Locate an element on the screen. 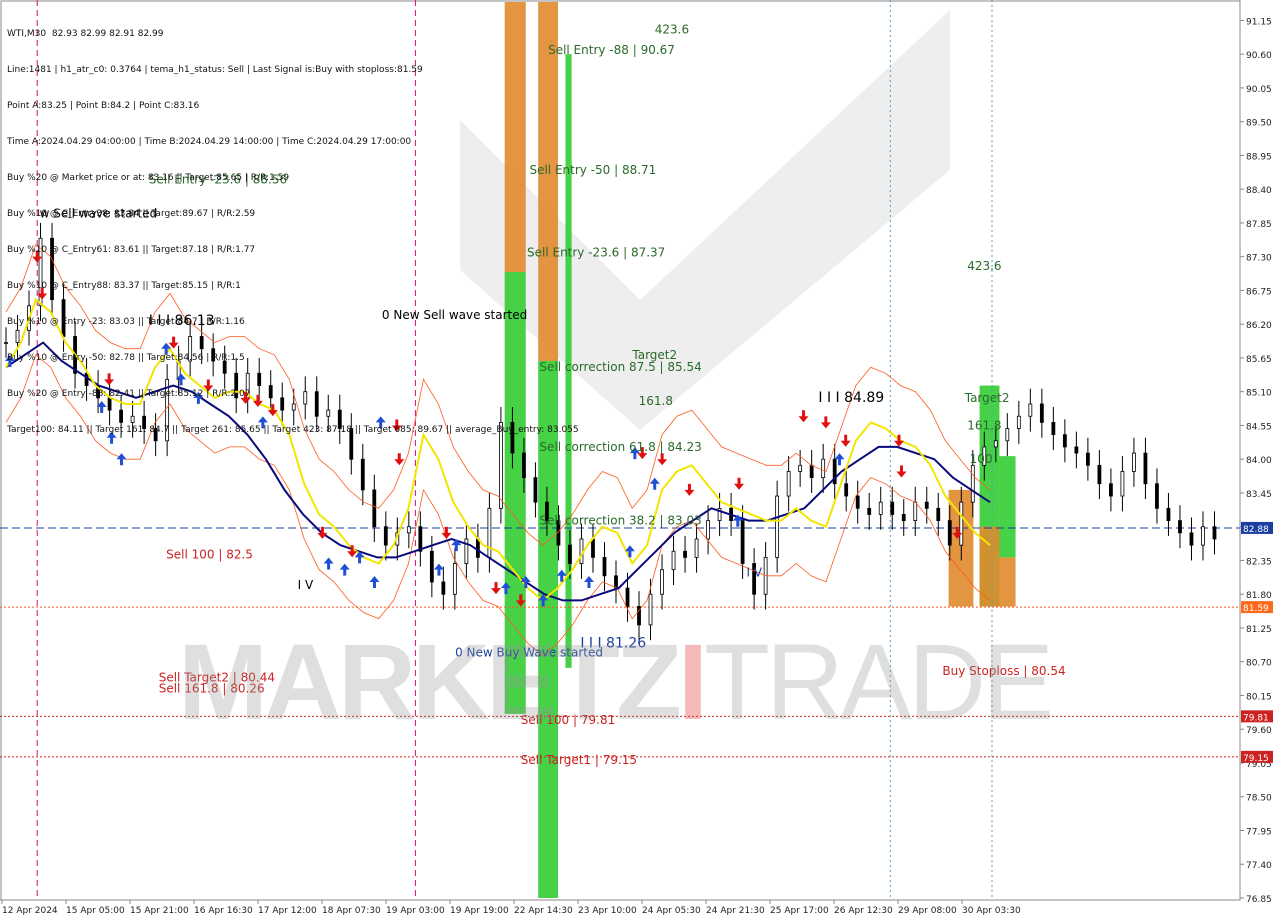  y-tick-label: 79.60 is located at coordinates (1259, 731).